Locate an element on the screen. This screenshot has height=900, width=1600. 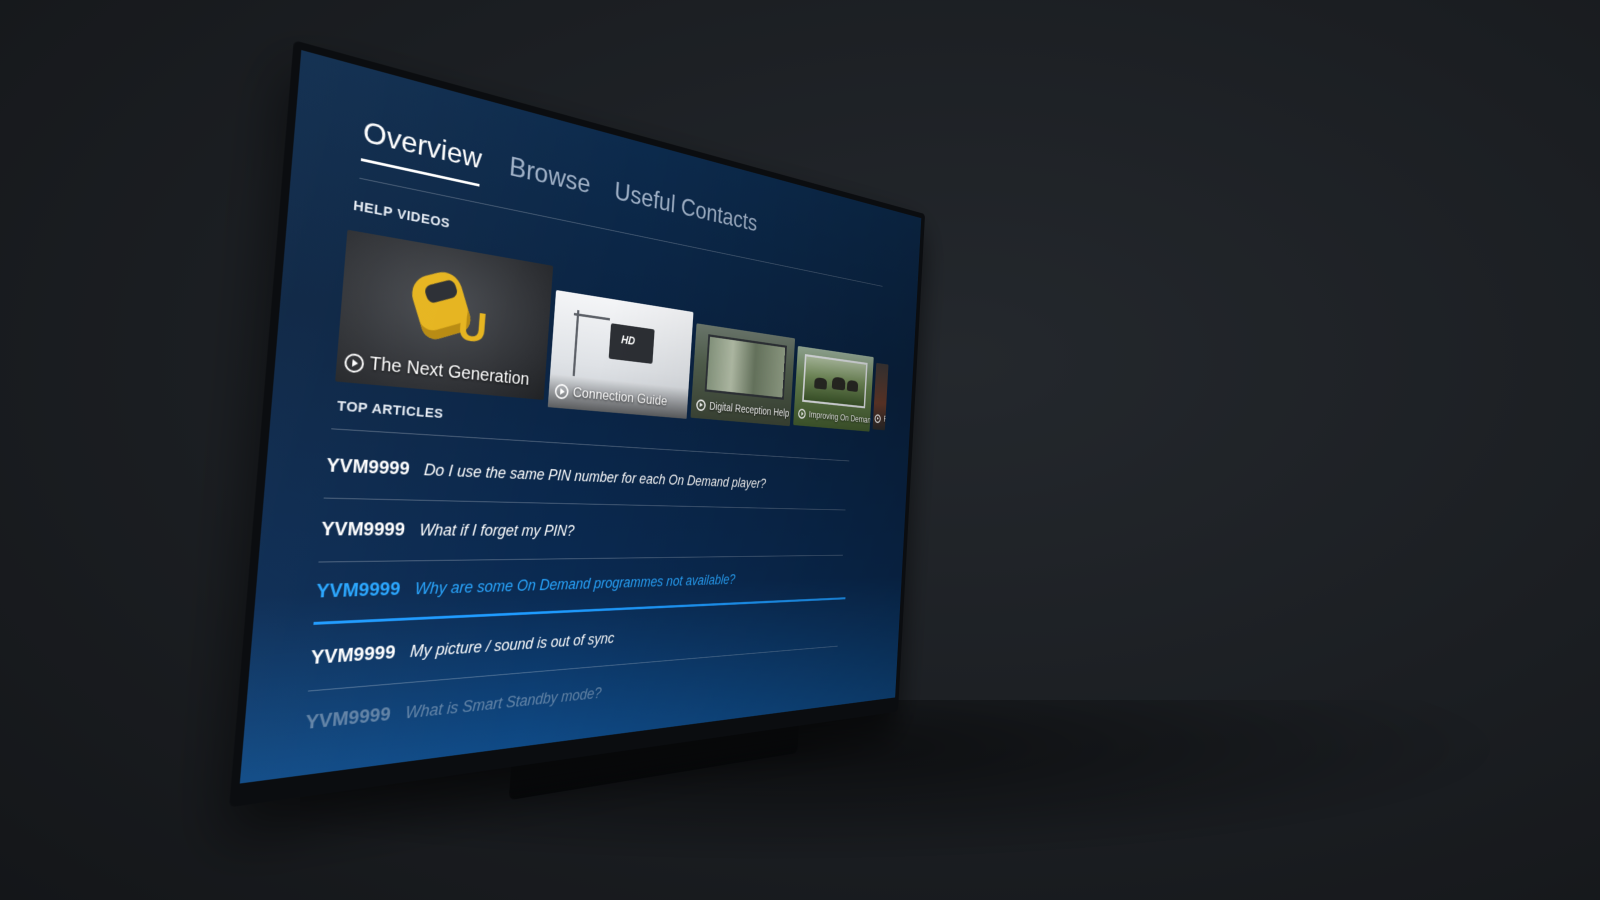
video-card-digital-reception-help: Digital Reception Help is located at coordinates (742, 374).